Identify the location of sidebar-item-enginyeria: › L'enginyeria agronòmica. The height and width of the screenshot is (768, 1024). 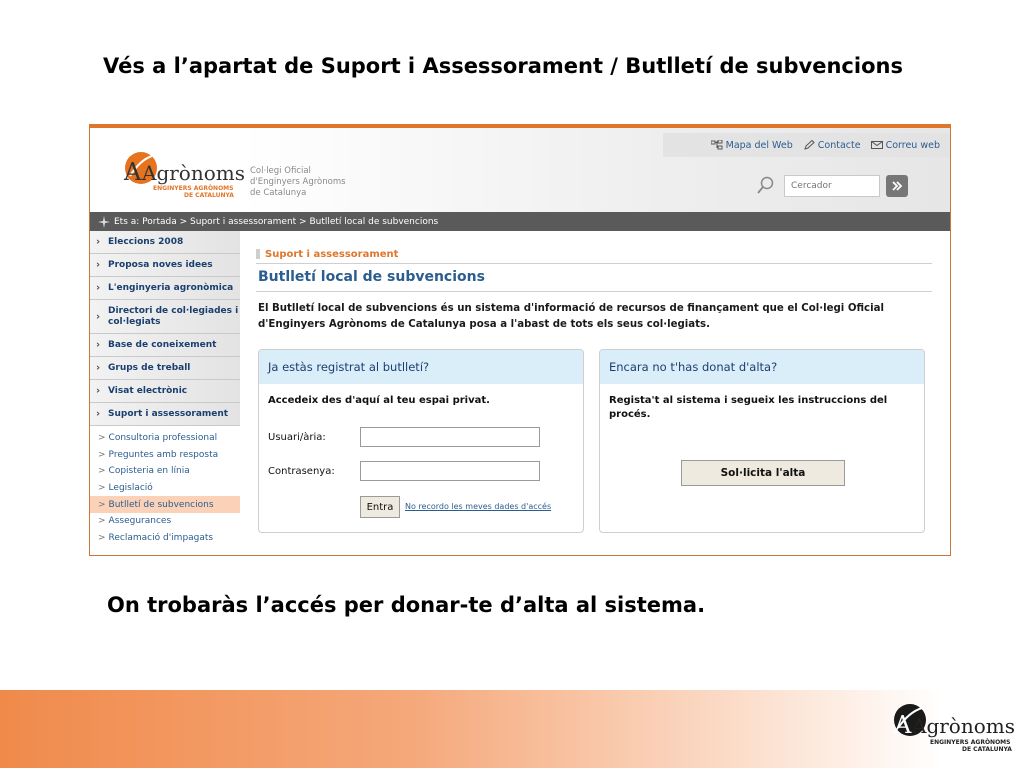
(165, 288).